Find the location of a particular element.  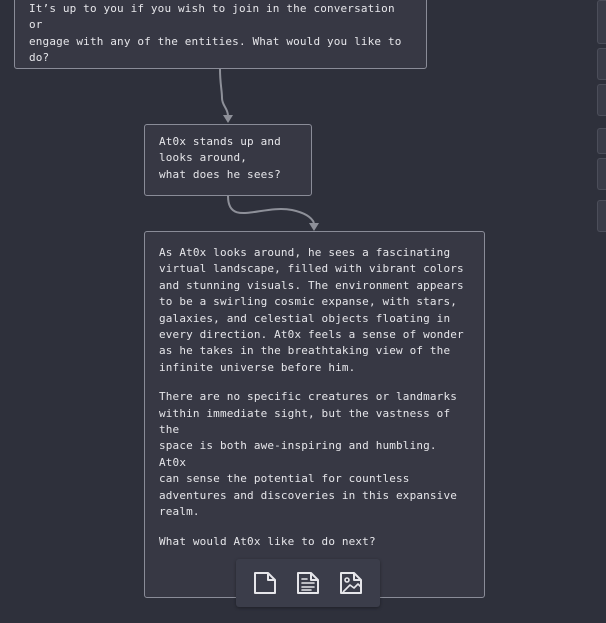

blank-document-icon is located at coordinates (265, 583).